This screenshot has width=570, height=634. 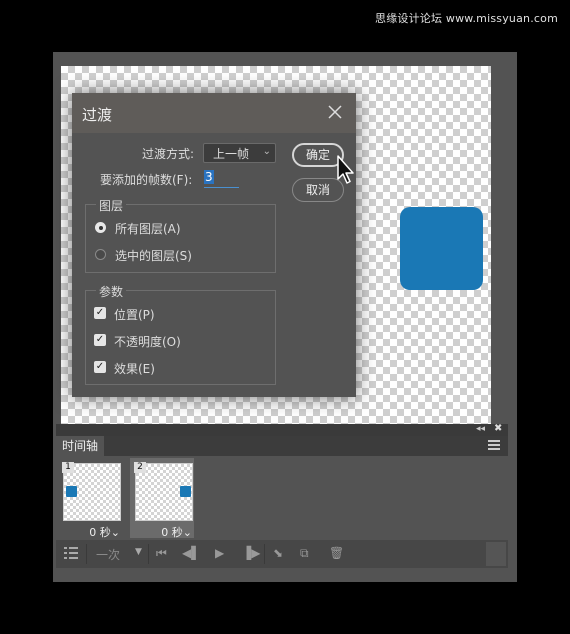 I want to click on watermark: 思缘设计论坛 www.missyuan.com, so click(x=466, y=18).